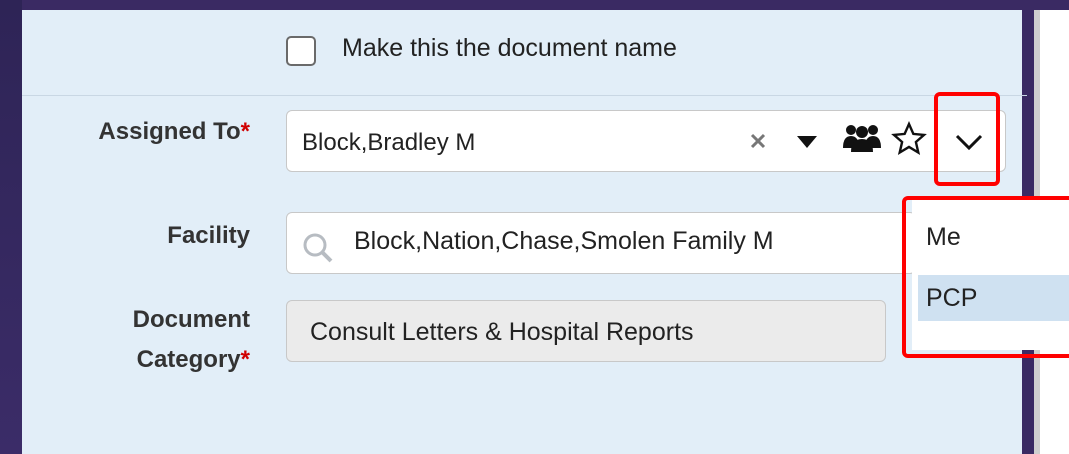 This screenshot has width=1069, height=454. I want to click on document-category-label-text: Category, so click(188, 359).